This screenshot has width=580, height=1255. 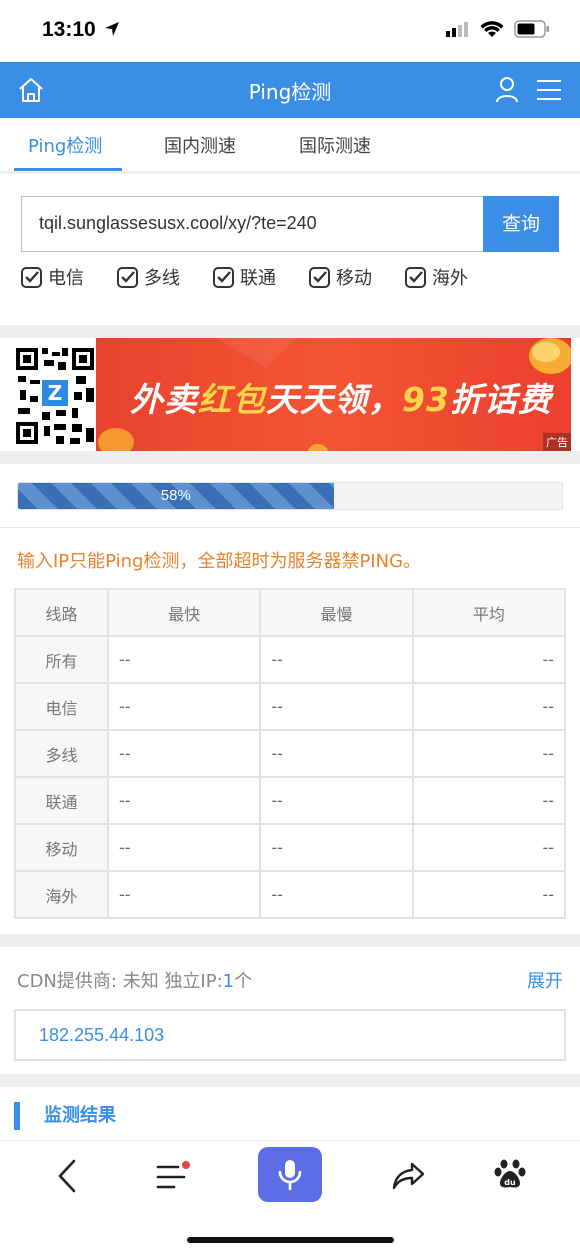 I want to click on independent-ip-count: 1, so click(x=228, y=981).